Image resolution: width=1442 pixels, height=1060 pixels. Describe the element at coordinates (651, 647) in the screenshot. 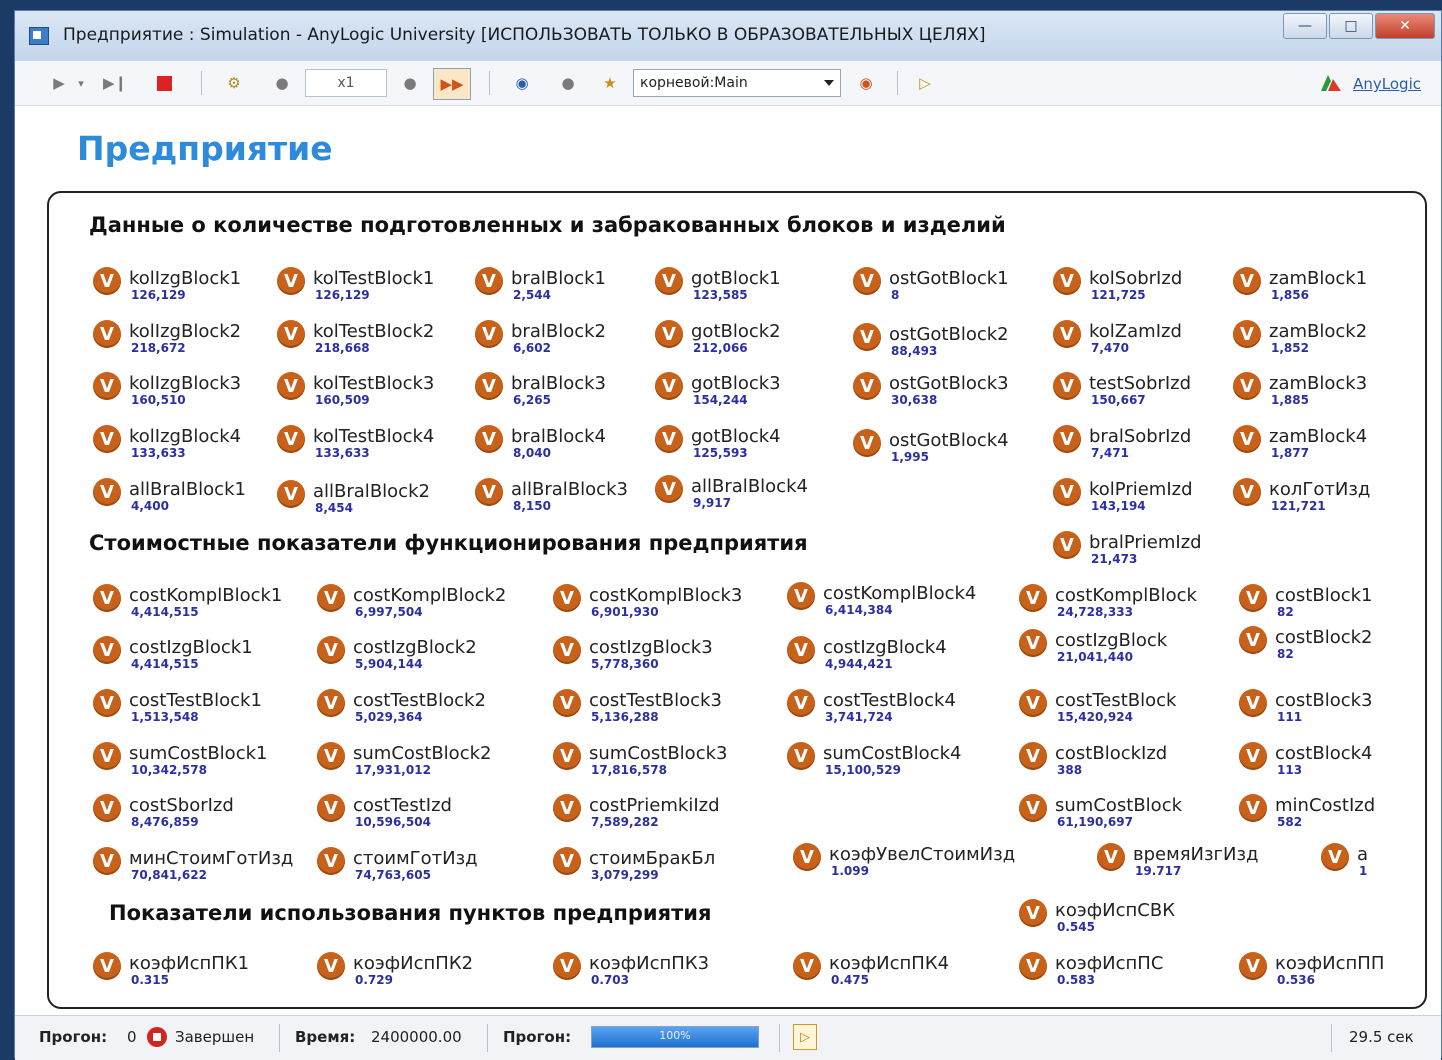

I see `variable-name: costIzgBlock3` at that location.